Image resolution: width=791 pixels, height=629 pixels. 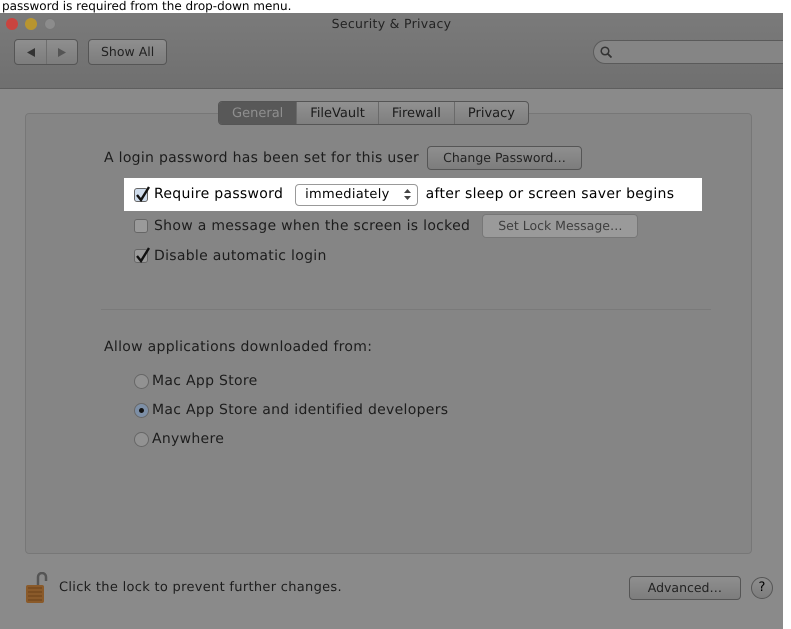 What do you see at coordinates (262, 158) in the screenshot?
I see `login-status-text: A login password has been set for this user` at bounding box center [262, 158].